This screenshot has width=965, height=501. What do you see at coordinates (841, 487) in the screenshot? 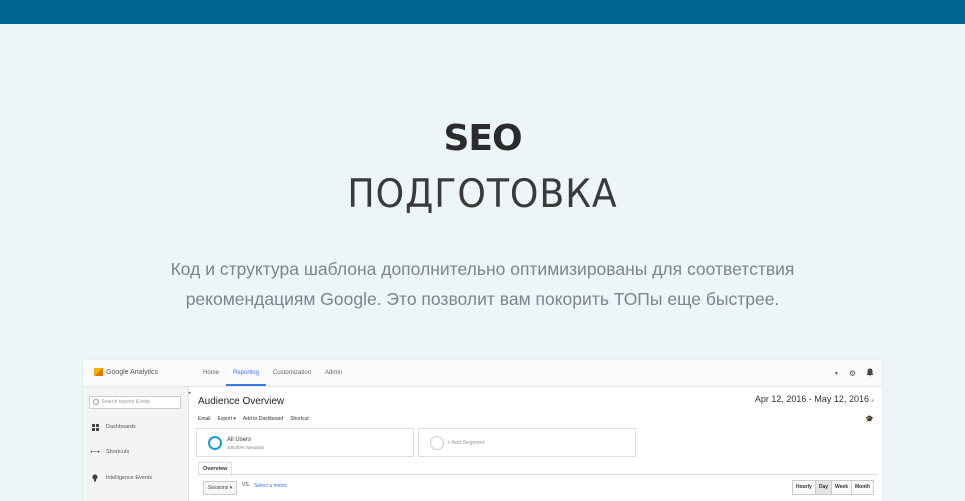
I see `granularity-week: Week` at bounding box center [841, 487].